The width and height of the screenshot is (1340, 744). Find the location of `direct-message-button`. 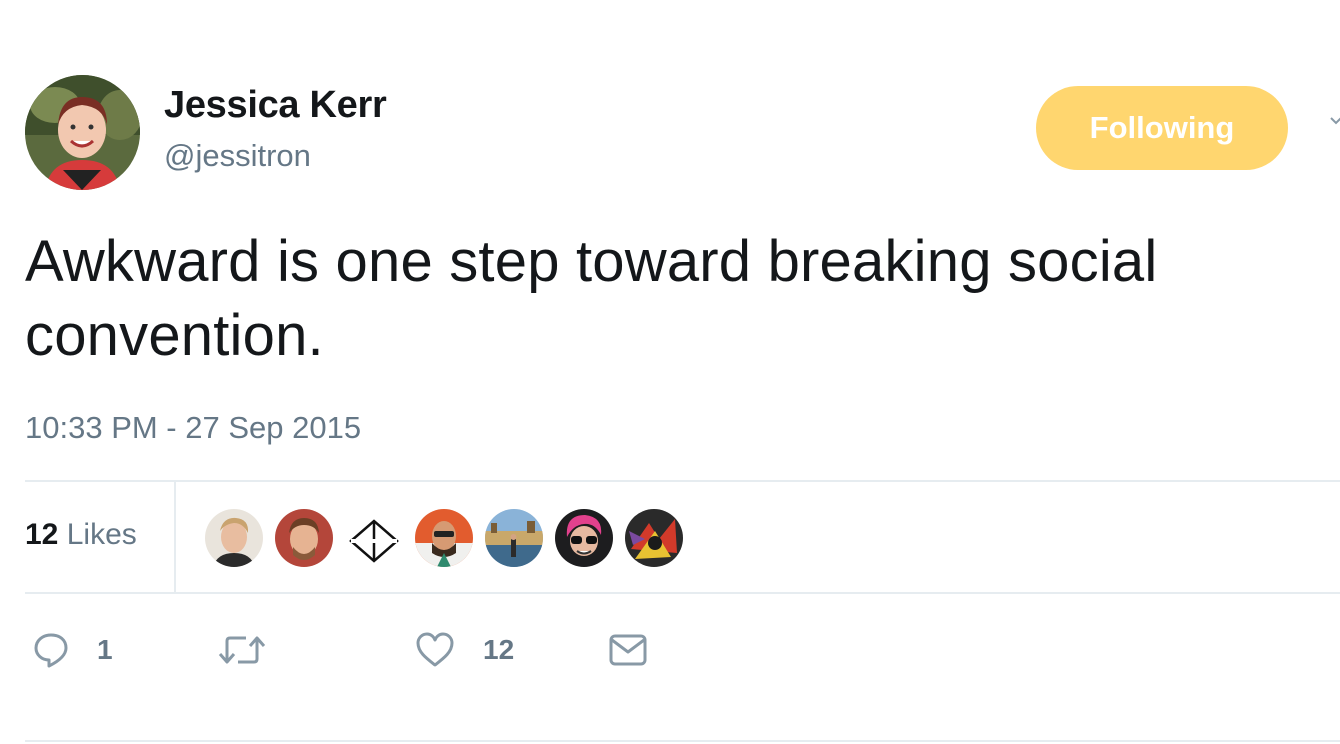

direct-message-button is located at coordinates (628, 650).